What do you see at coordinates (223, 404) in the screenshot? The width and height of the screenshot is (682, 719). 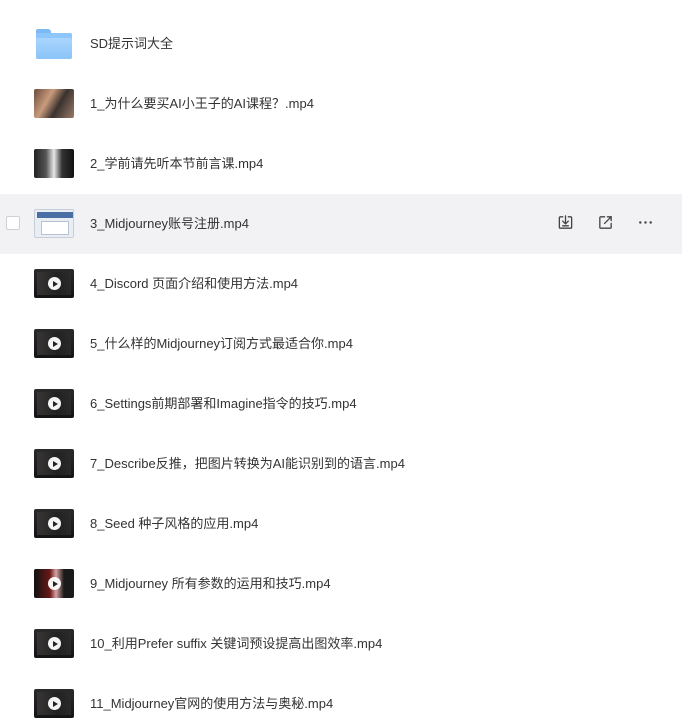 I see `file-name: 6_Settings前期部署和Imagine指令的技巧.mp4` at bounding box center [223, 404].